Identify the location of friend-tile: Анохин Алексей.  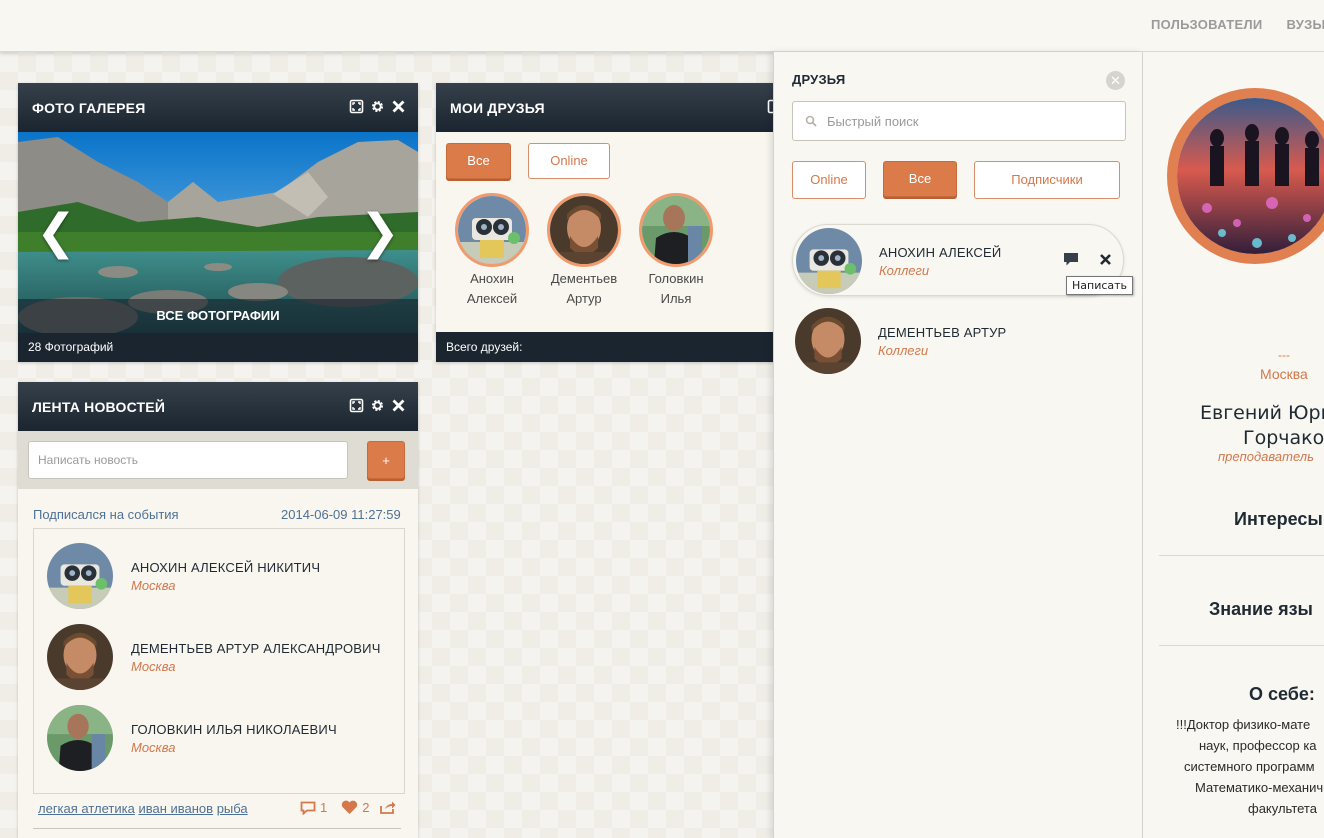
(492, 251).